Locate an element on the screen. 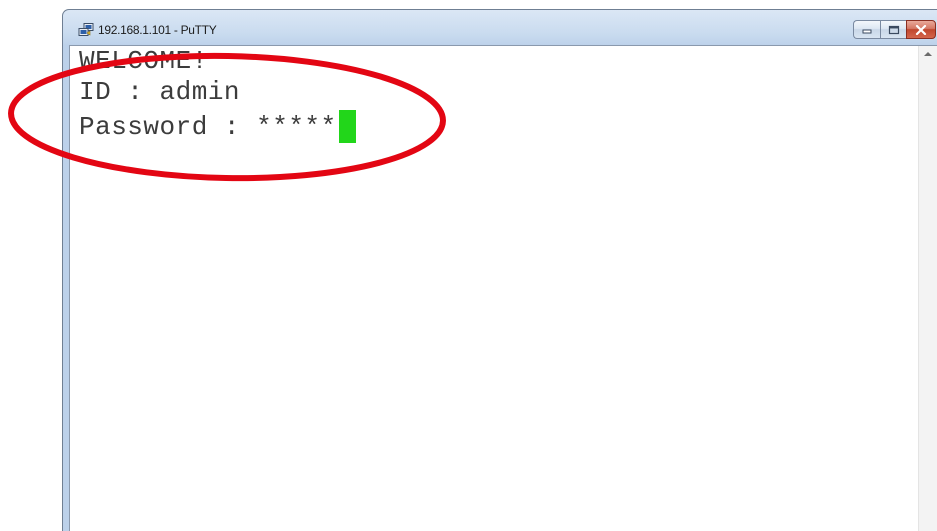  caption-buttons is located at coordinates (894, 29).